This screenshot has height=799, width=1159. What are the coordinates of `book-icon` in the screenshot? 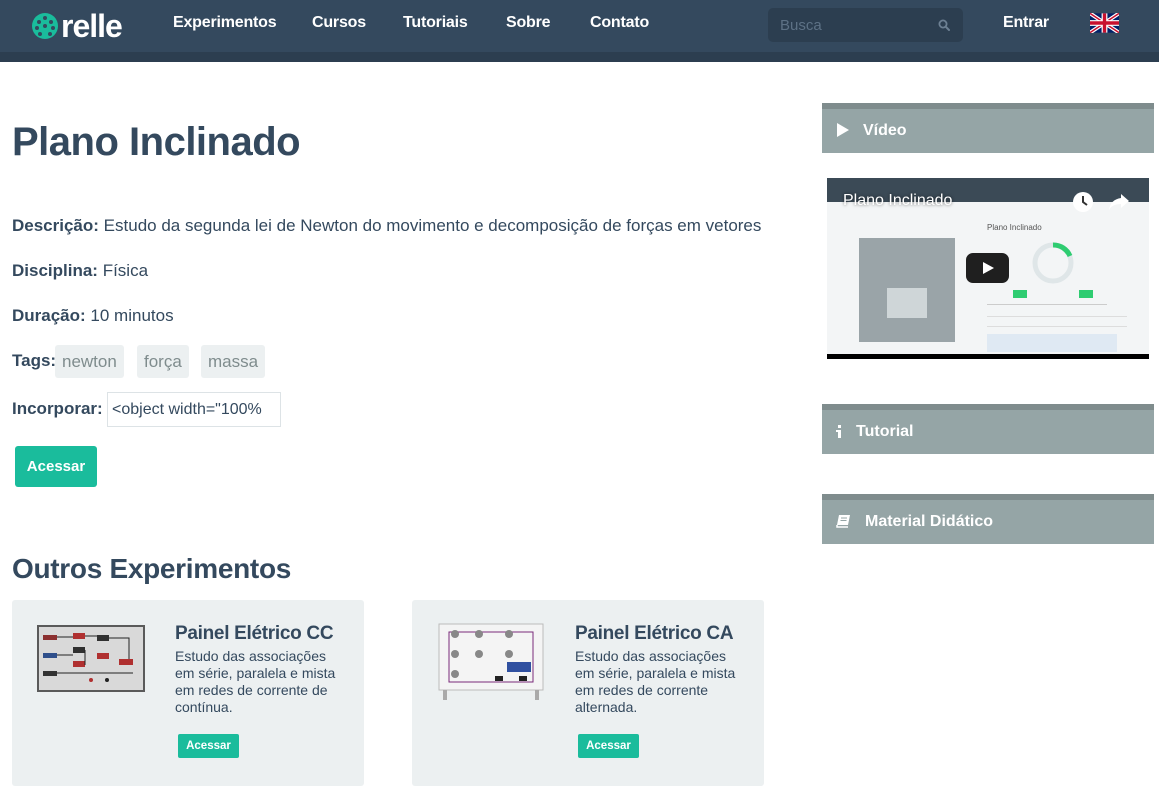 It's located at (843, 521).